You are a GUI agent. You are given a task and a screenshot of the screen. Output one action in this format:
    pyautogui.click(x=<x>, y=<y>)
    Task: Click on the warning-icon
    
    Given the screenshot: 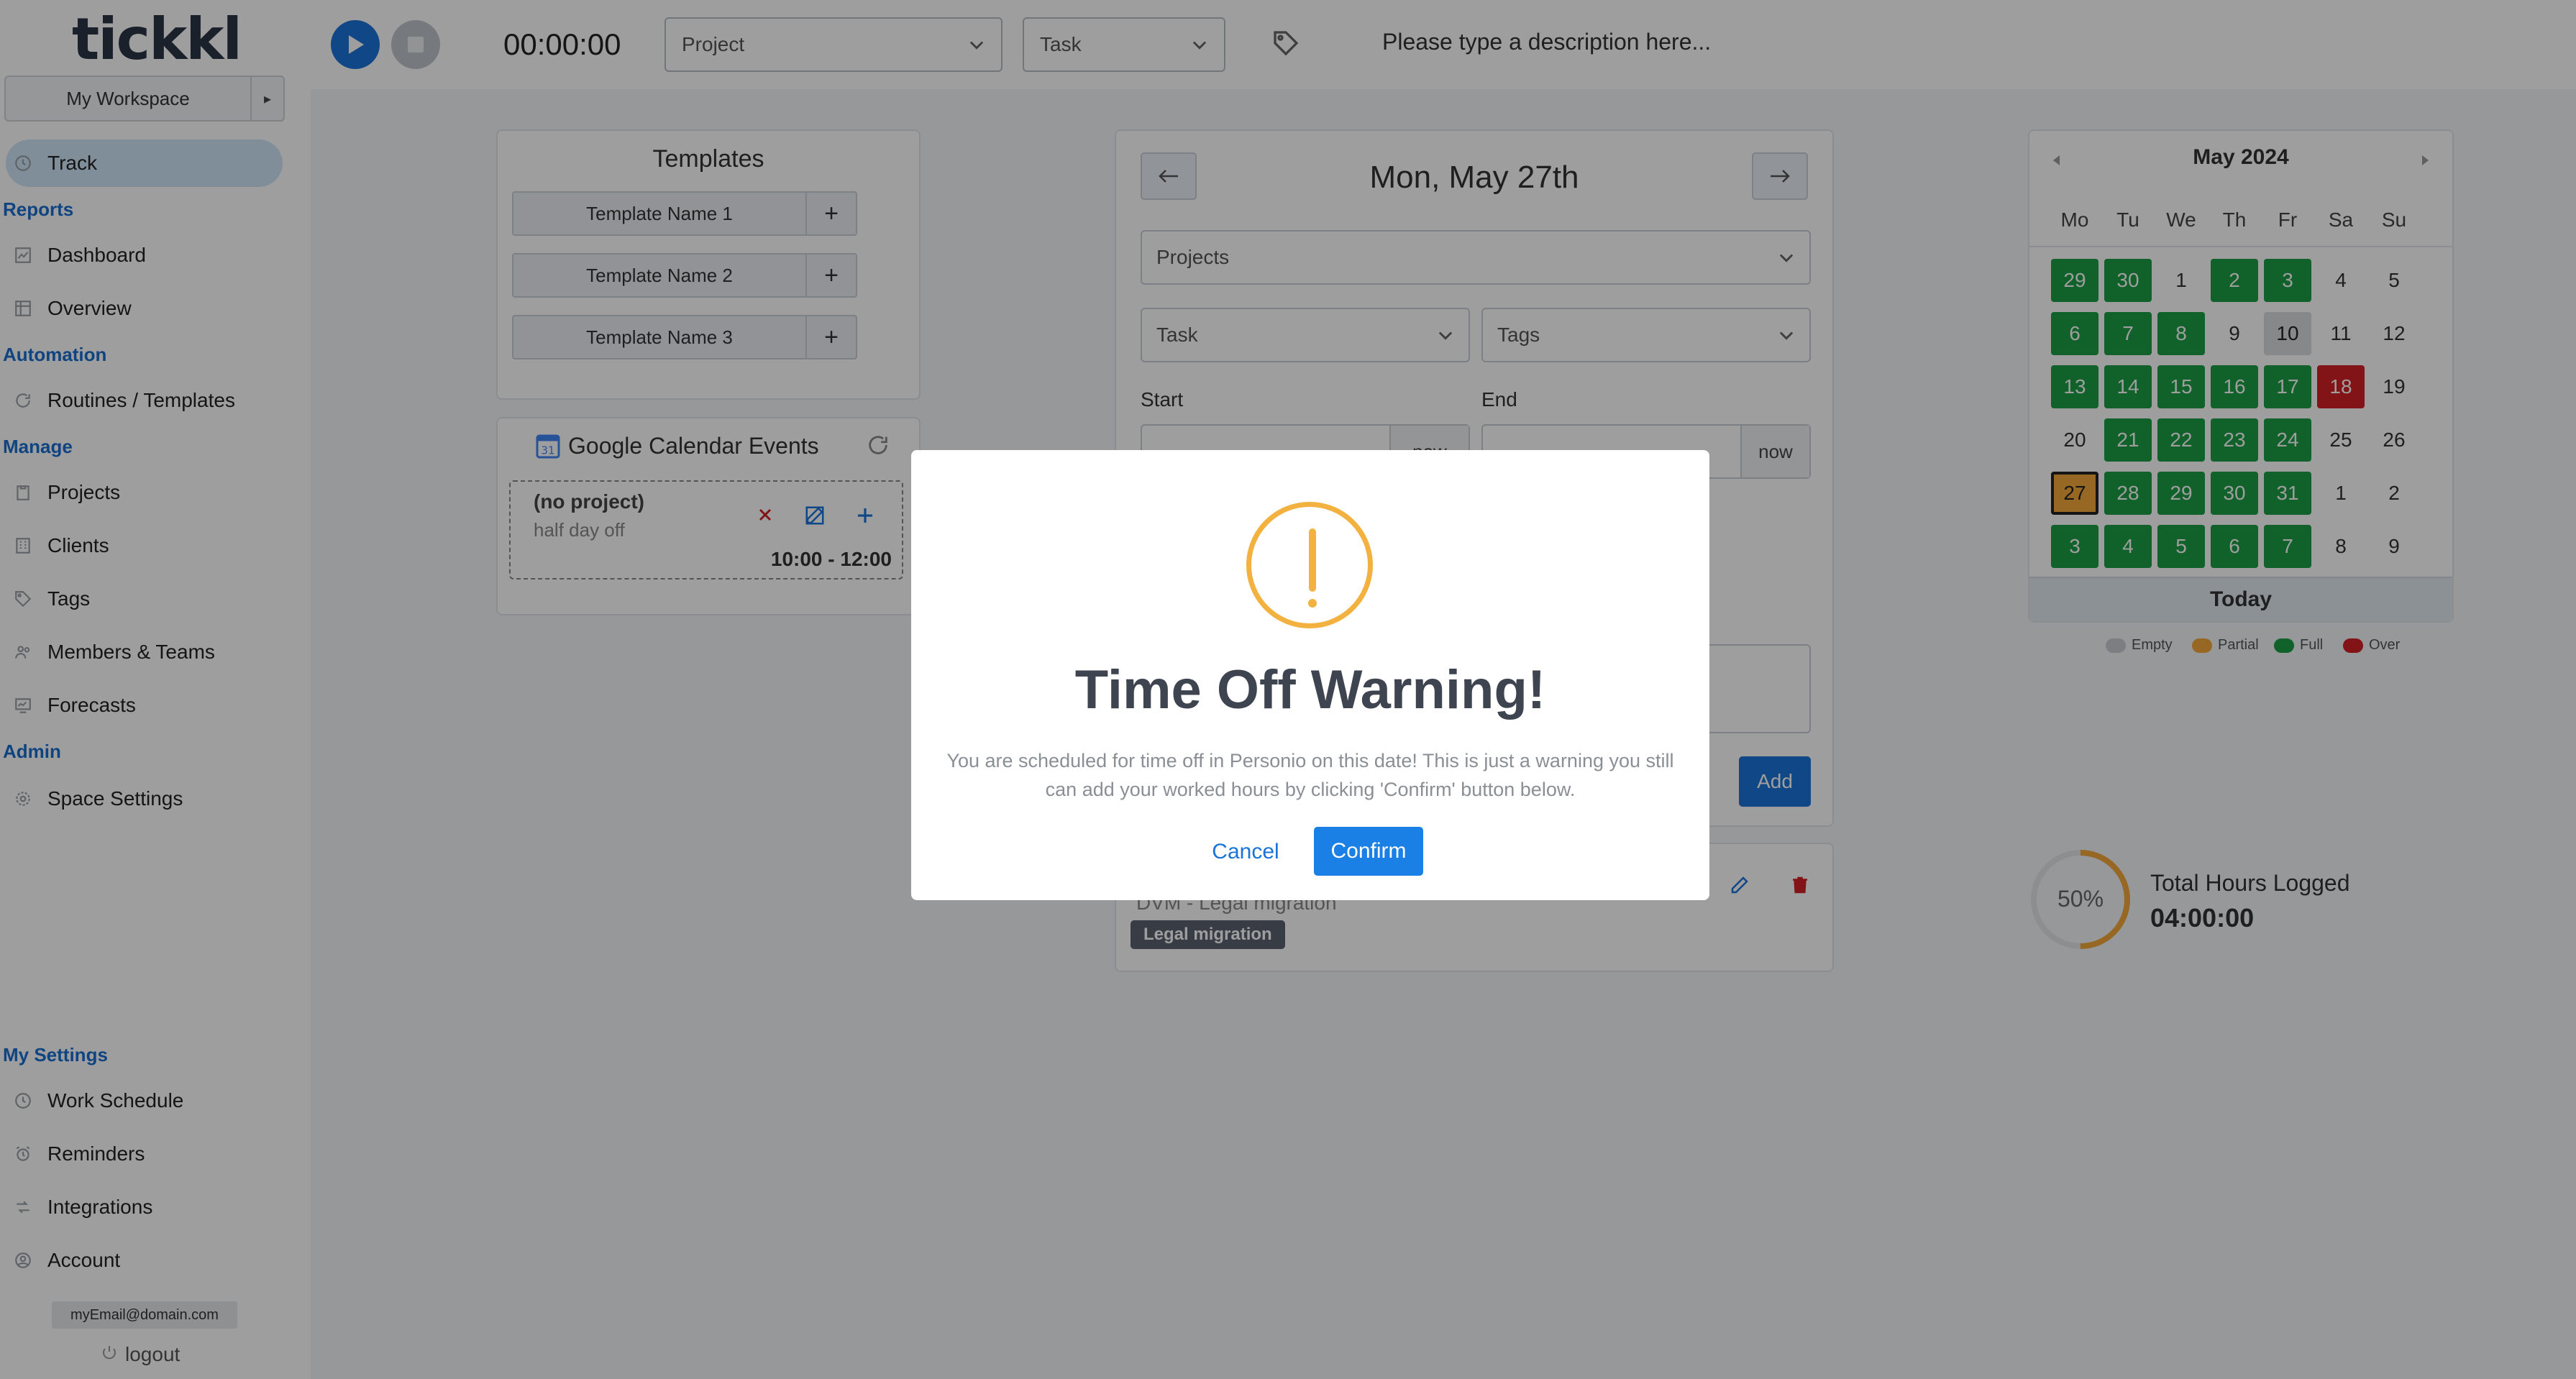 What is the action you would take?
    pyautogui.click(x=1309, y=565)
    